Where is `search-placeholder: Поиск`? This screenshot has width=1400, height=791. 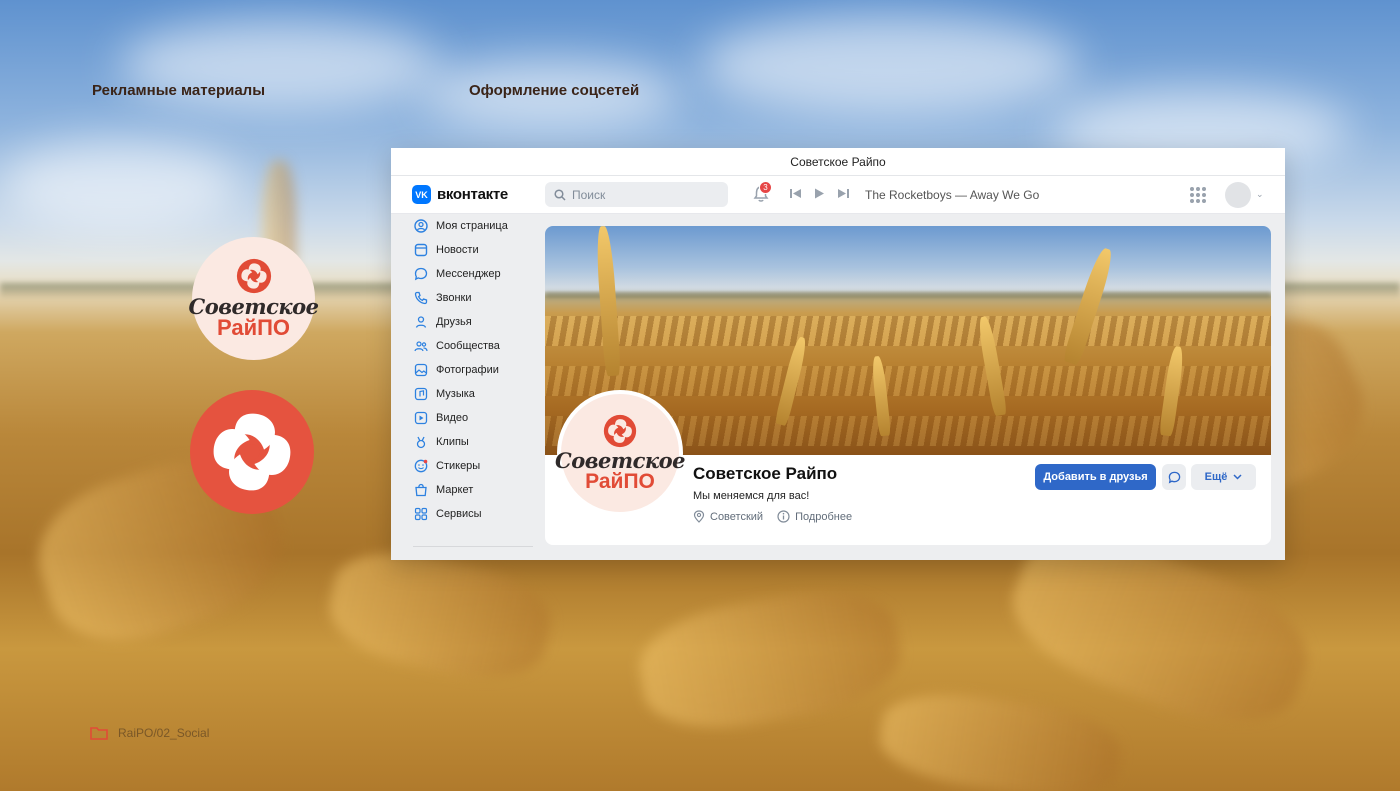
search-placeholder: Поиск is located at coordinates (589, 194).